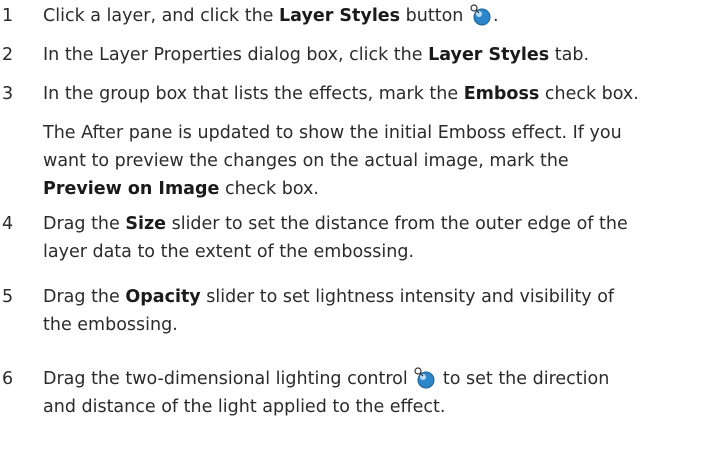  I want to click on step-number: 4, so click(8, 224).